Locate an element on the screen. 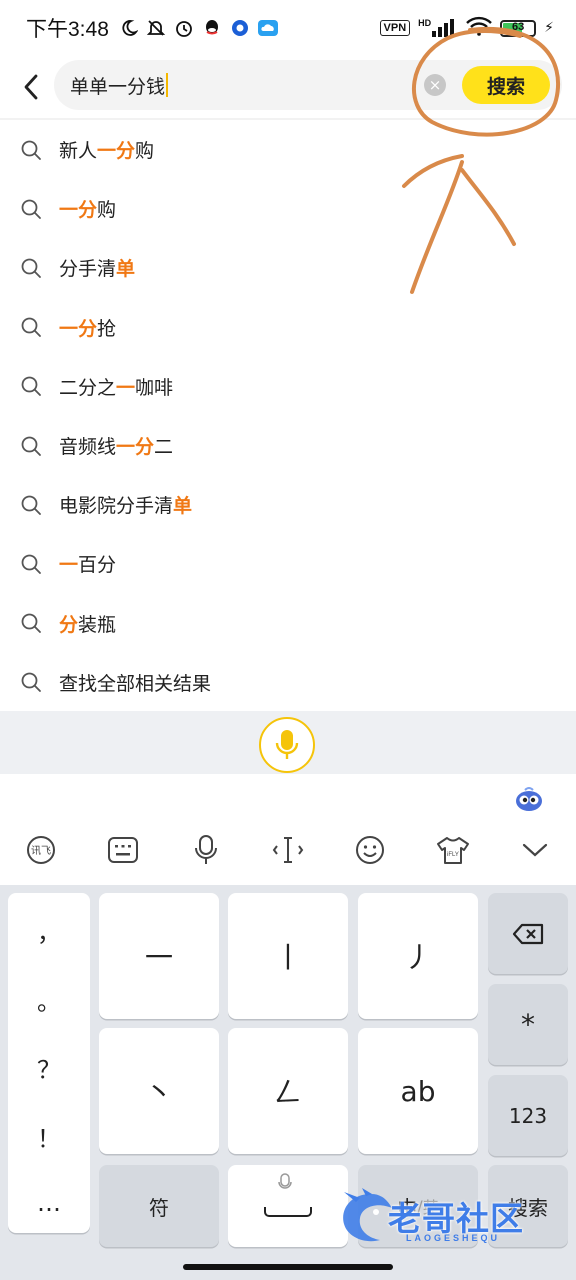  symbol-key: 符 is located at coordinates (159, 1206).